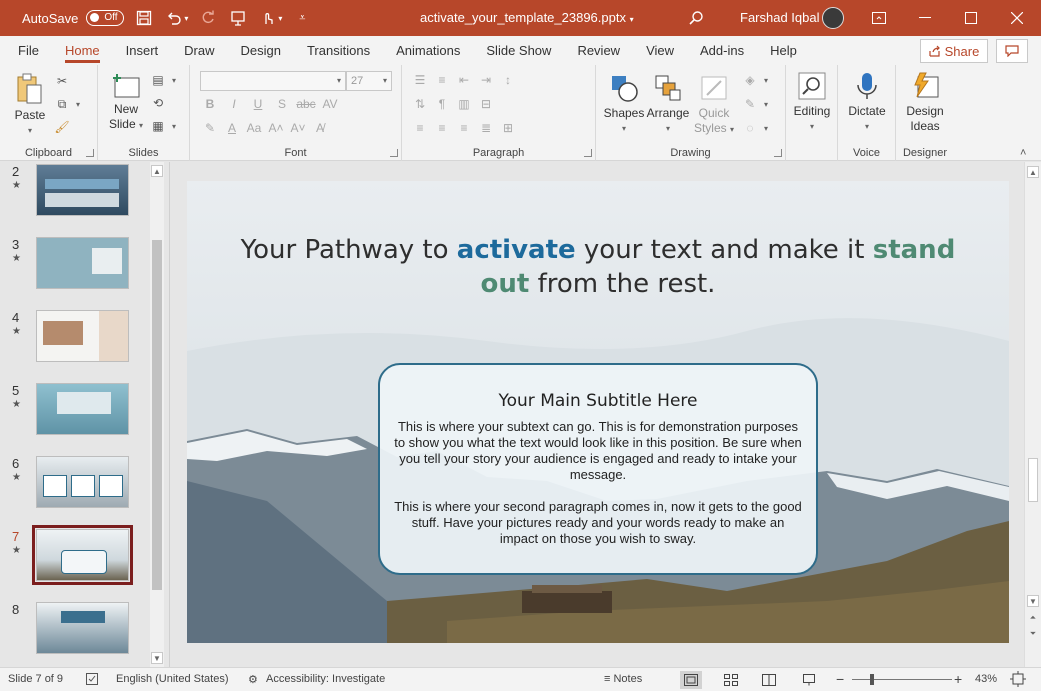 The width and height of the screenshot is (1041, 691). I want to click on decrease-indent-icon: ⇤, so click(464, 80).